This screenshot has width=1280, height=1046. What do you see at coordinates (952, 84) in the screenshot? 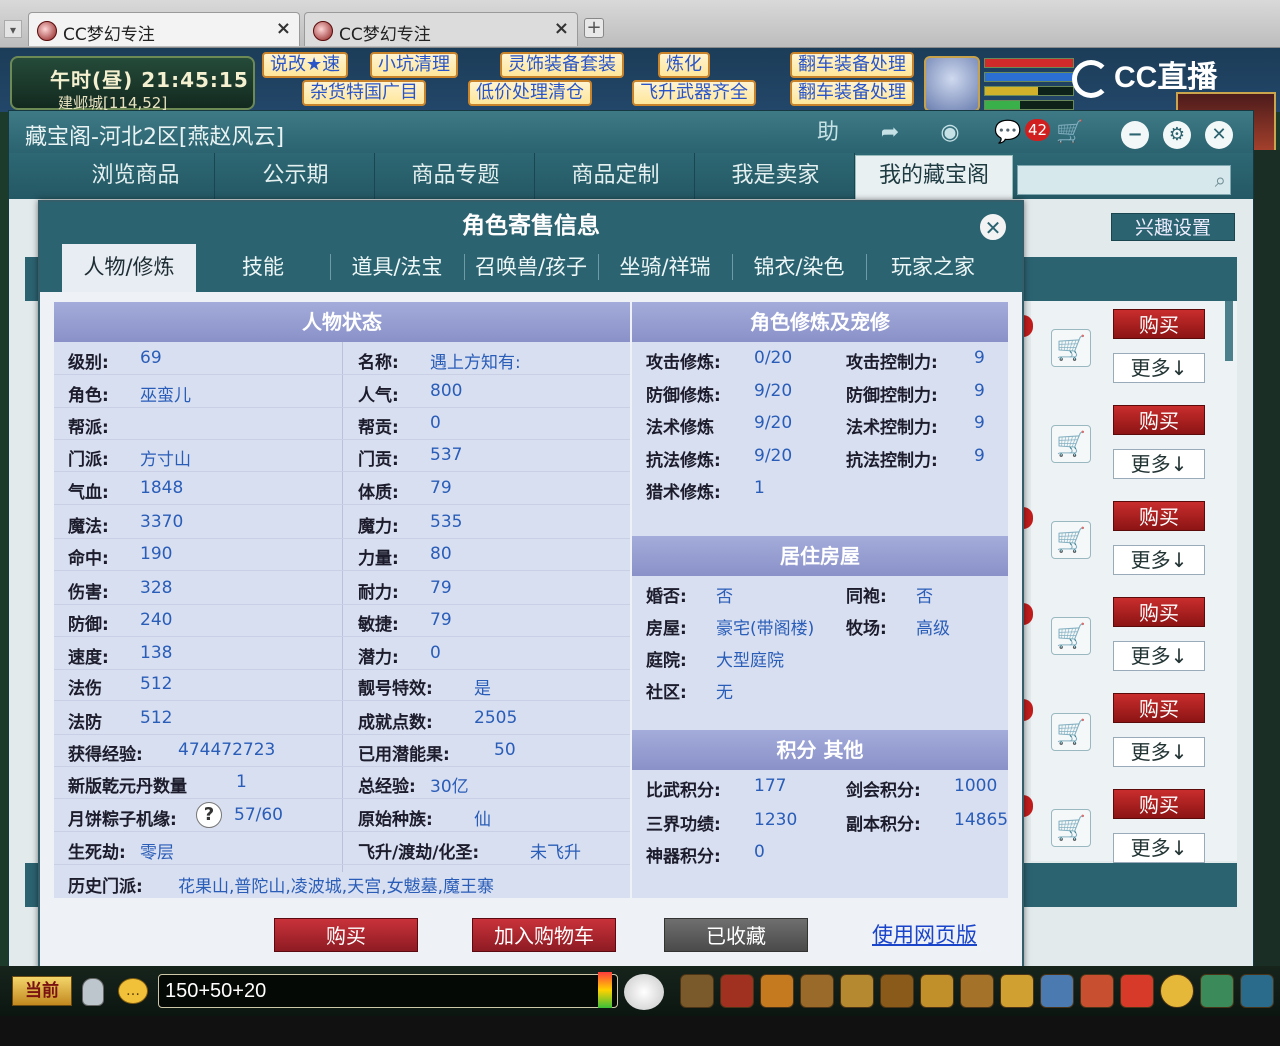
I see `pet-avatar` at bounding box center [952, 84].